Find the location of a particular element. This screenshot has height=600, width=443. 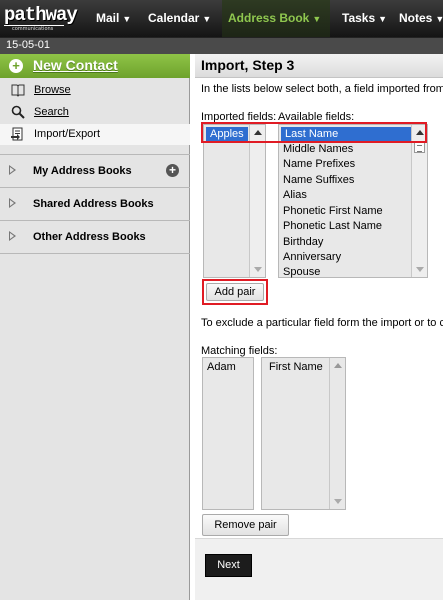

sidebar-item-browse: Browse is located at coordinates (95, 90).